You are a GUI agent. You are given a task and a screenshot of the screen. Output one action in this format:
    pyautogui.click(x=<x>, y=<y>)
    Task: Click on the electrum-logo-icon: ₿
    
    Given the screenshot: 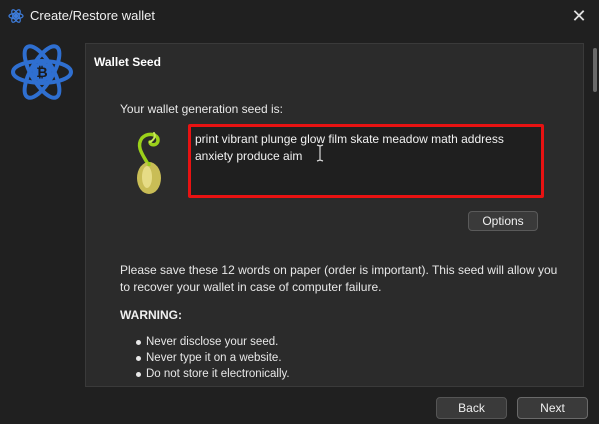 What is the action you would take?
    pyautogui.click(x=42, y=72)
    